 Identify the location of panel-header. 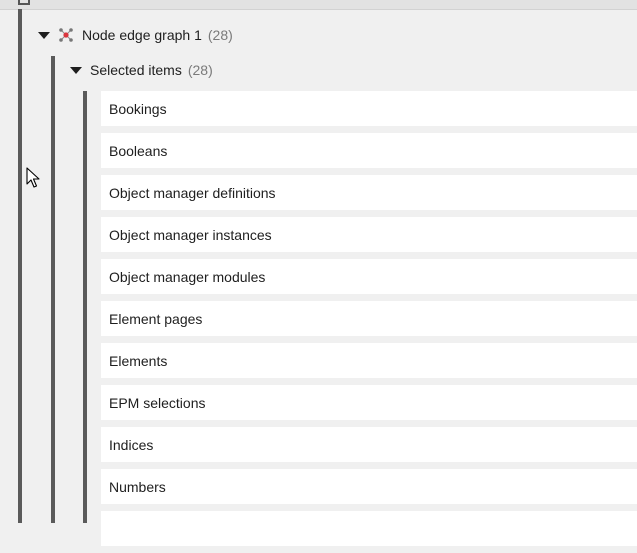
(318, 5).